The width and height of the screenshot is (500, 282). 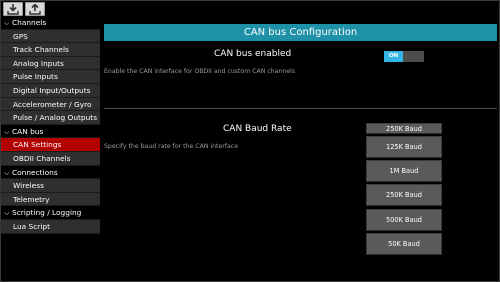 I want to click on sidebar-item-pulse-inputs: Pulse Inputs, so click(x=50, y=77).